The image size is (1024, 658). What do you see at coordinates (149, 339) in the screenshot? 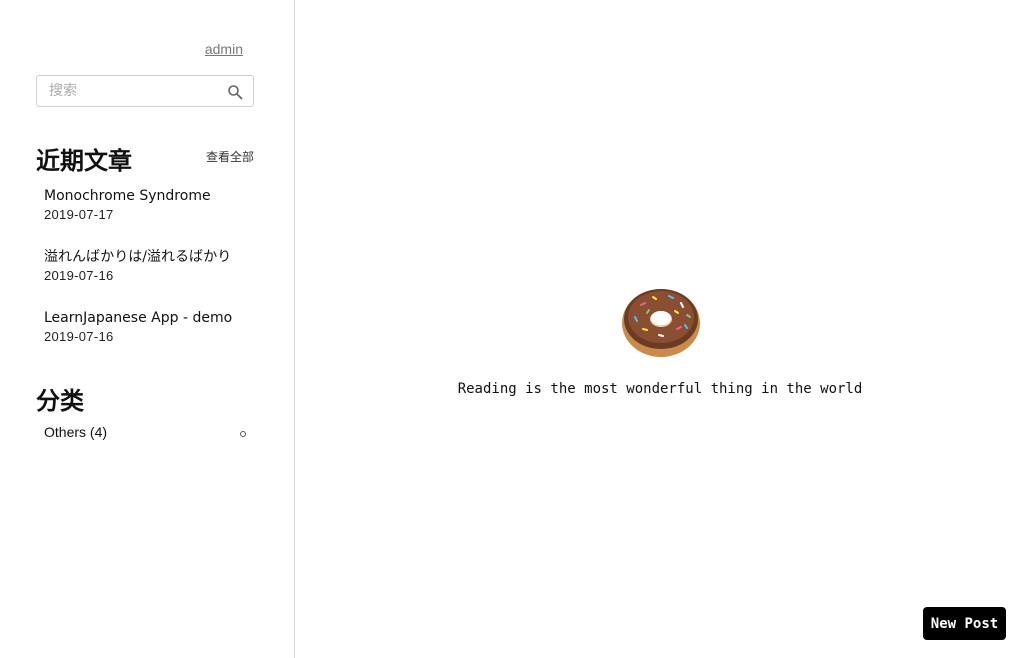
I see `post-item: LearnJapanese App - demo 2019-07-16` at bounding box center [149, 339].